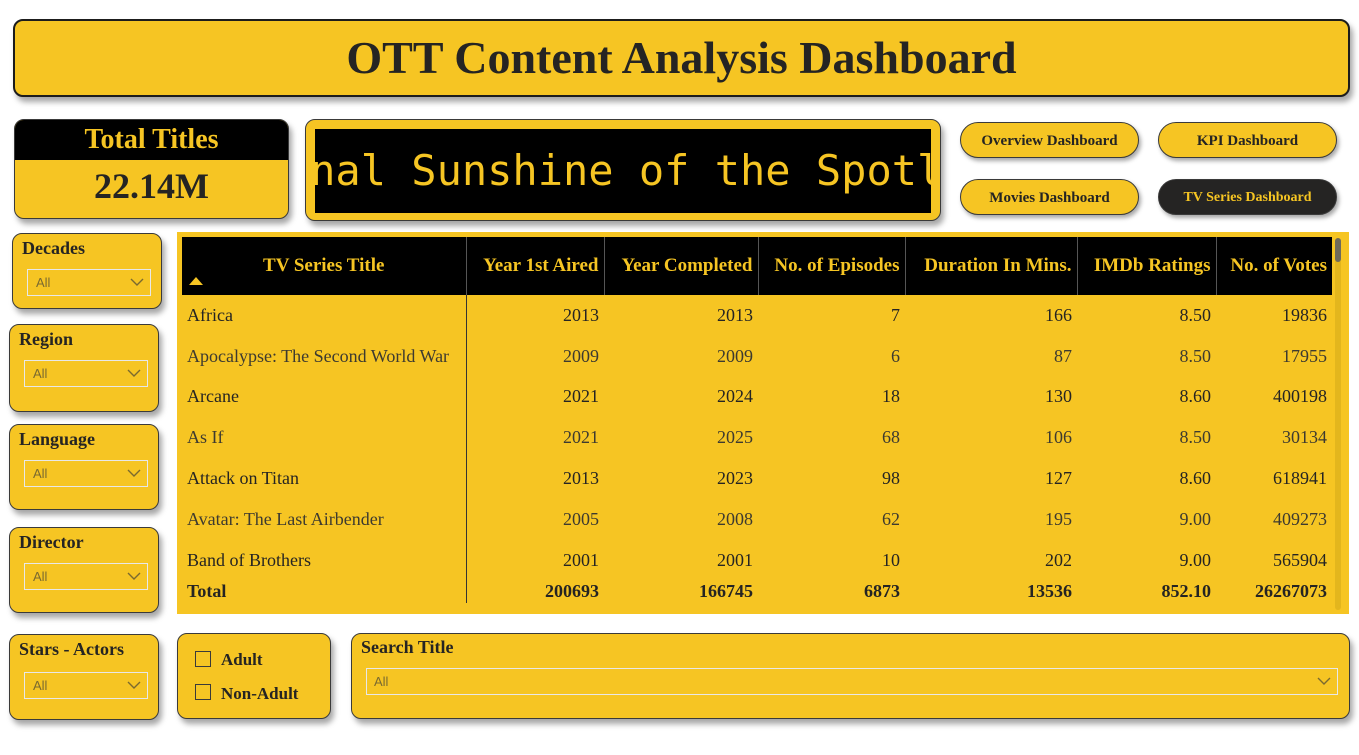 The width and height of the screenshot is (1359, 755). I want to click on table-row: Attack on Titan 2013 2023 98 127 8.60 618941, so click(757, 478).